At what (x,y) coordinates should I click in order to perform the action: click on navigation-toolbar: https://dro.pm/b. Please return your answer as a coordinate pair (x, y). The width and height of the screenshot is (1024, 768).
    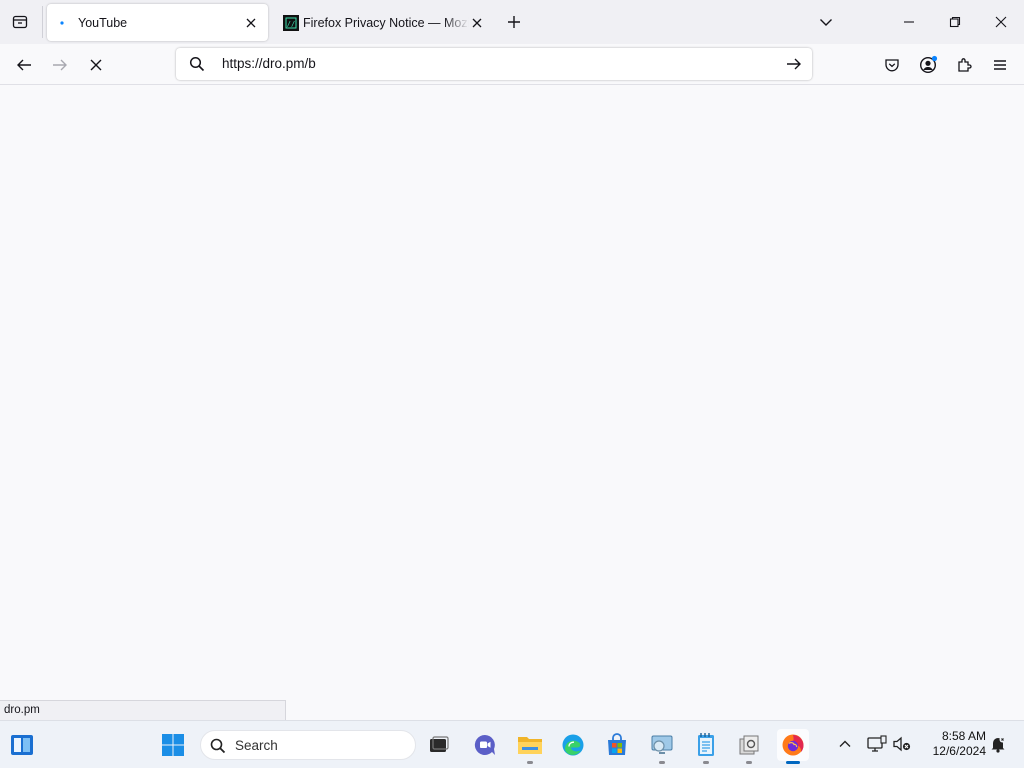
    Looking at the image, I should click on (512, 64).